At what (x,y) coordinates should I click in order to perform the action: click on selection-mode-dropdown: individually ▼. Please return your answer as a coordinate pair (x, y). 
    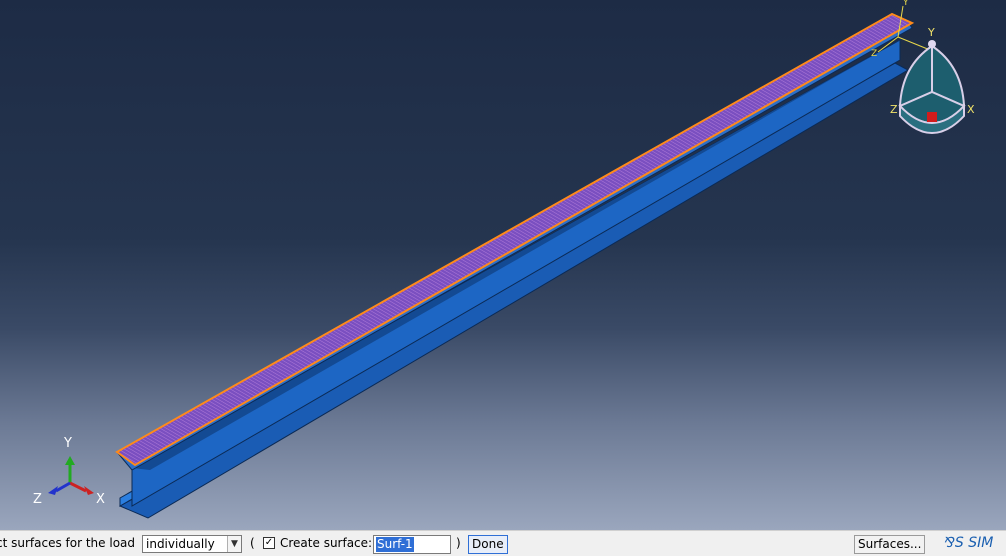
    Looking at the image, I should click on (192, 544).